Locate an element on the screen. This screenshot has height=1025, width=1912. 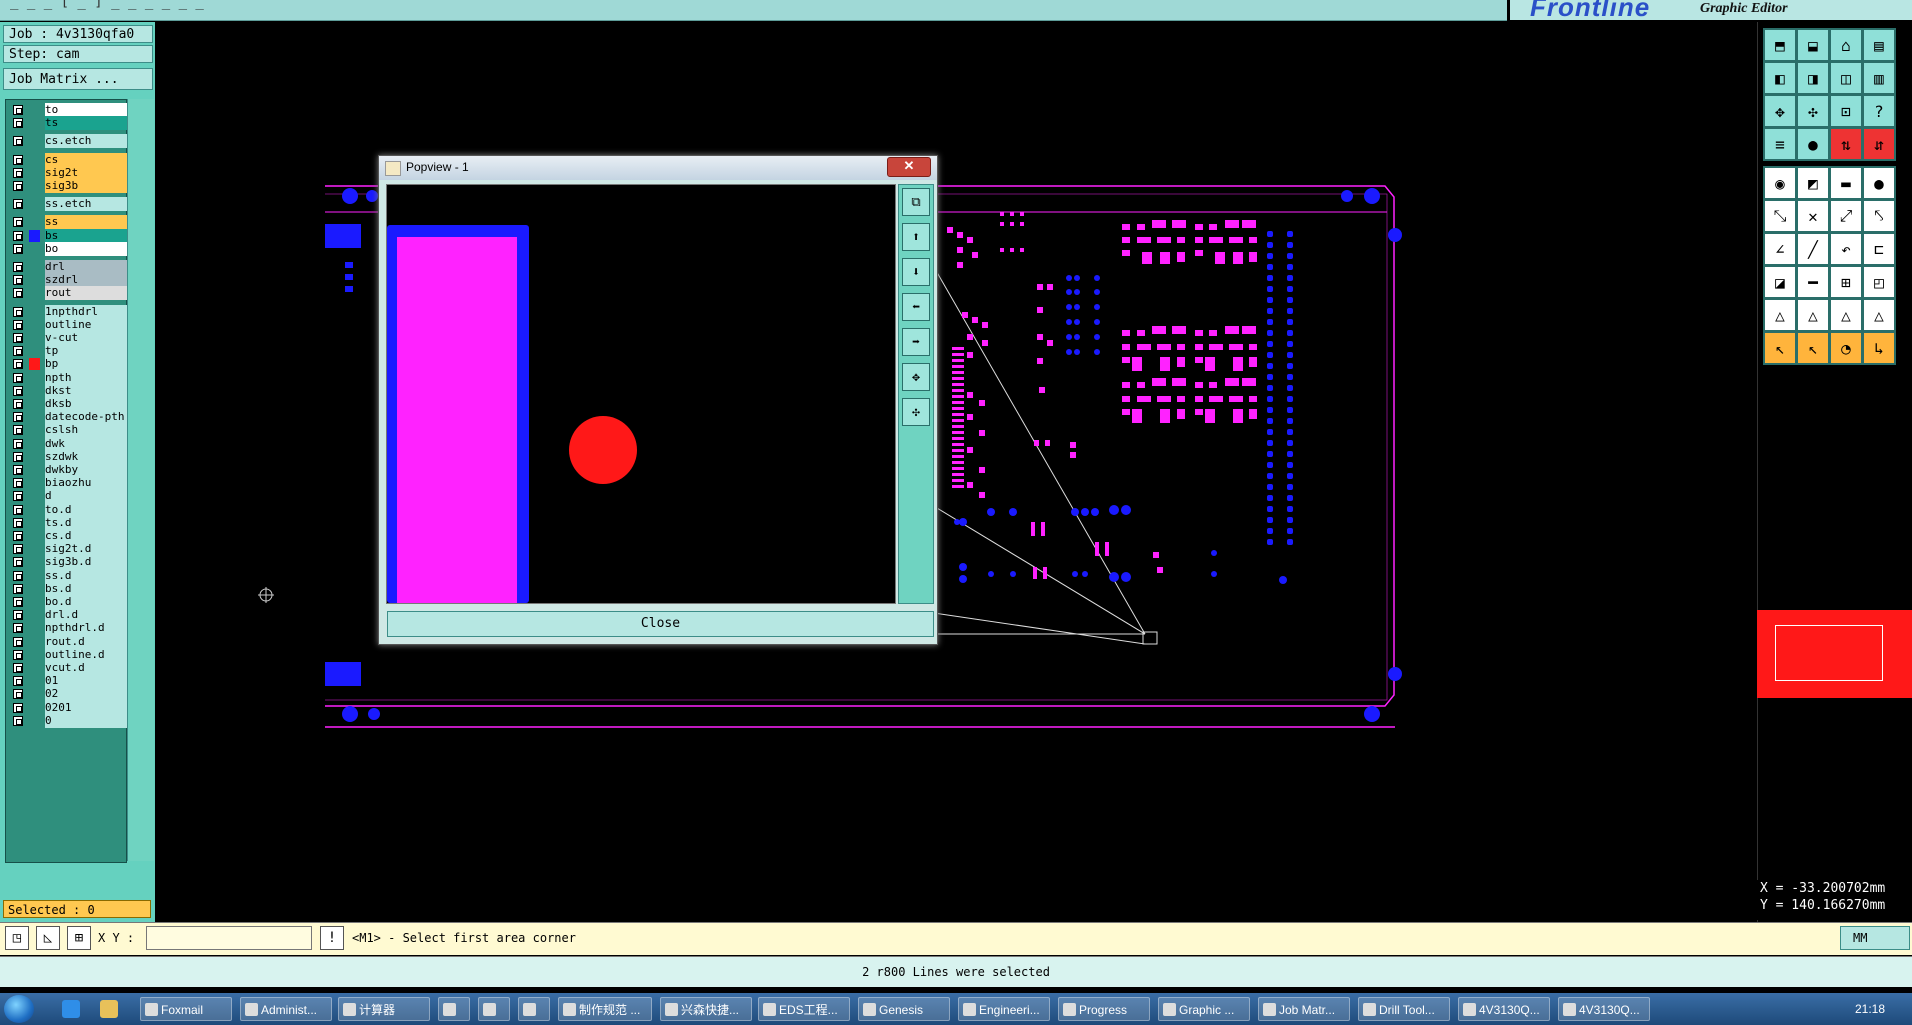
layer-row: cs is located at coordinates (69, 159).